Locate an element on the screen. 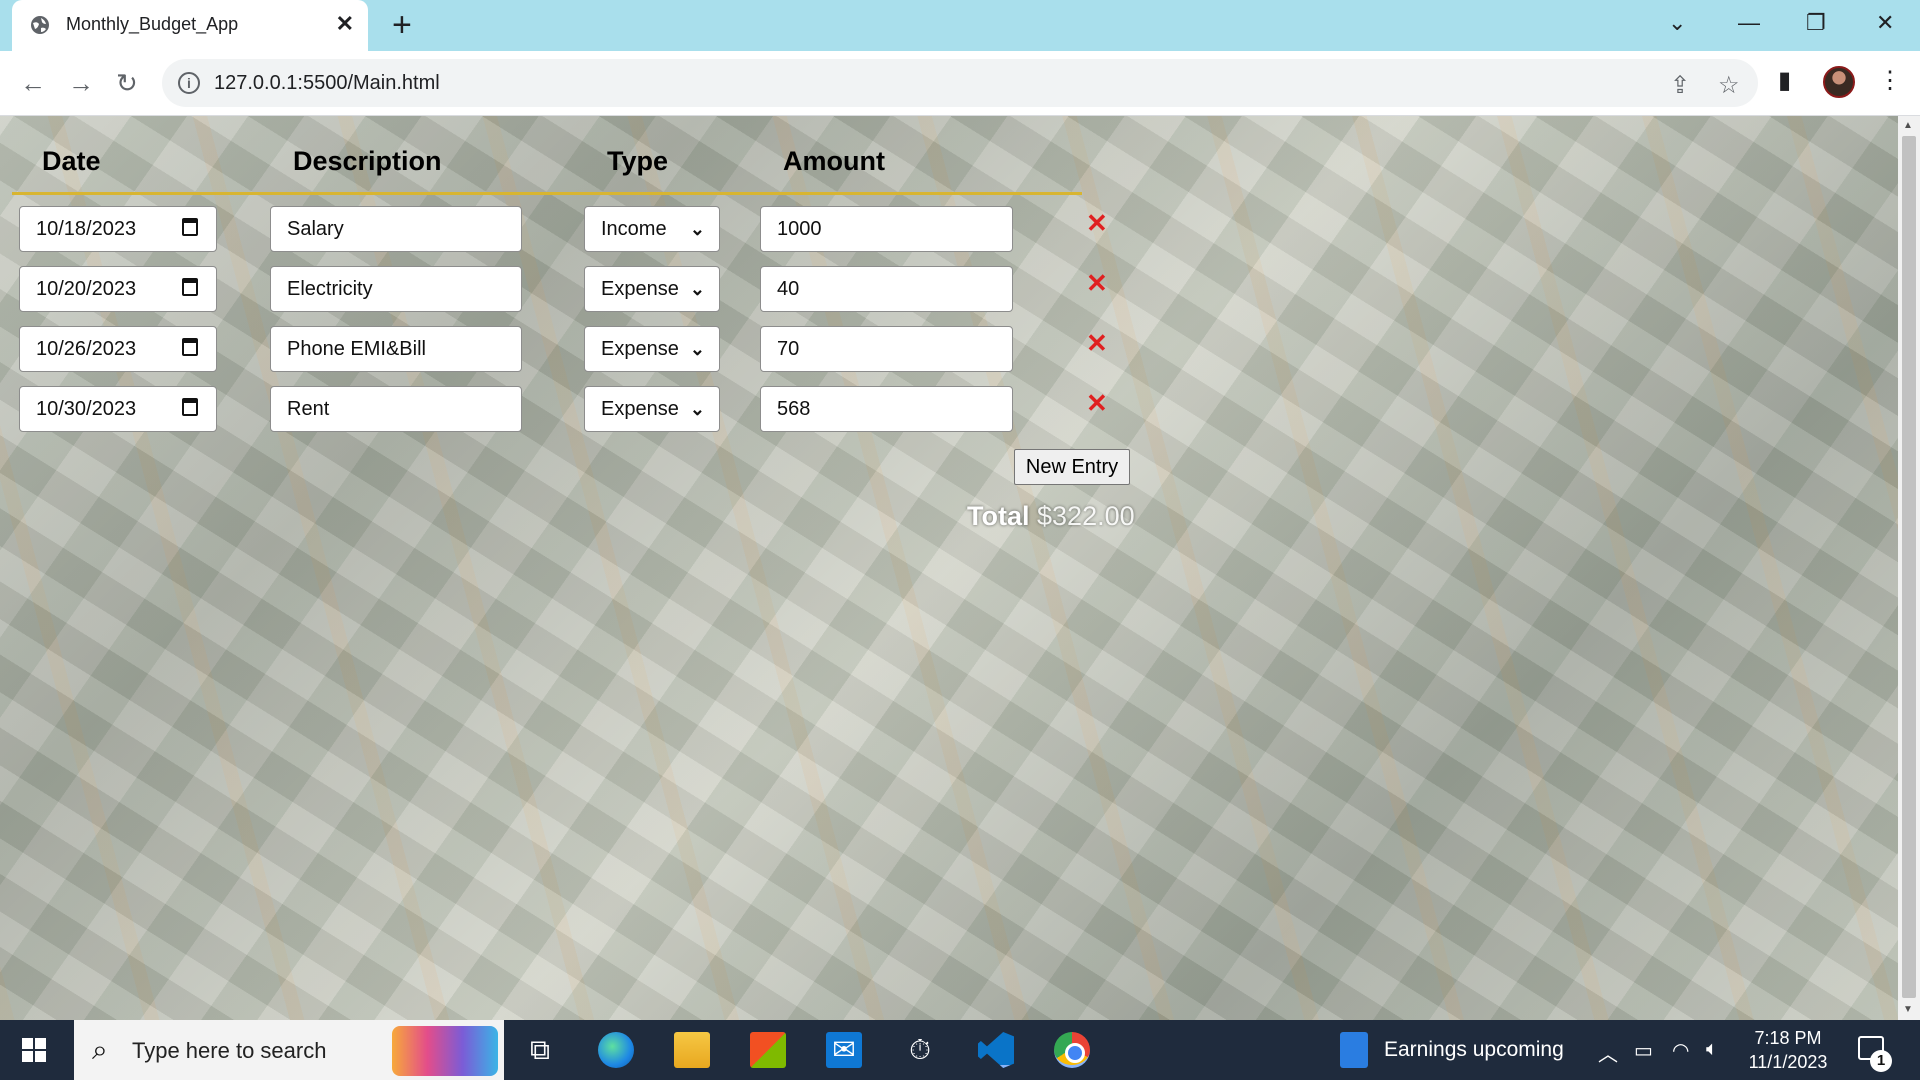  amount-value: 1000 is located at coordinates (799, 229).